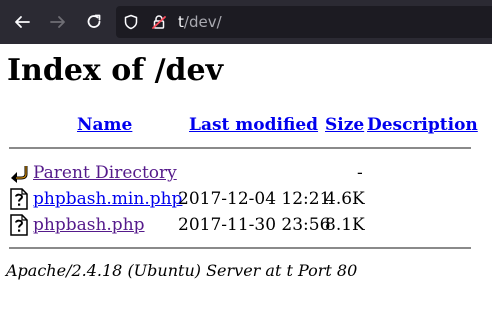  I want to click on last-modified-cell: 2017-11-30 23:56, so click(254, 225).